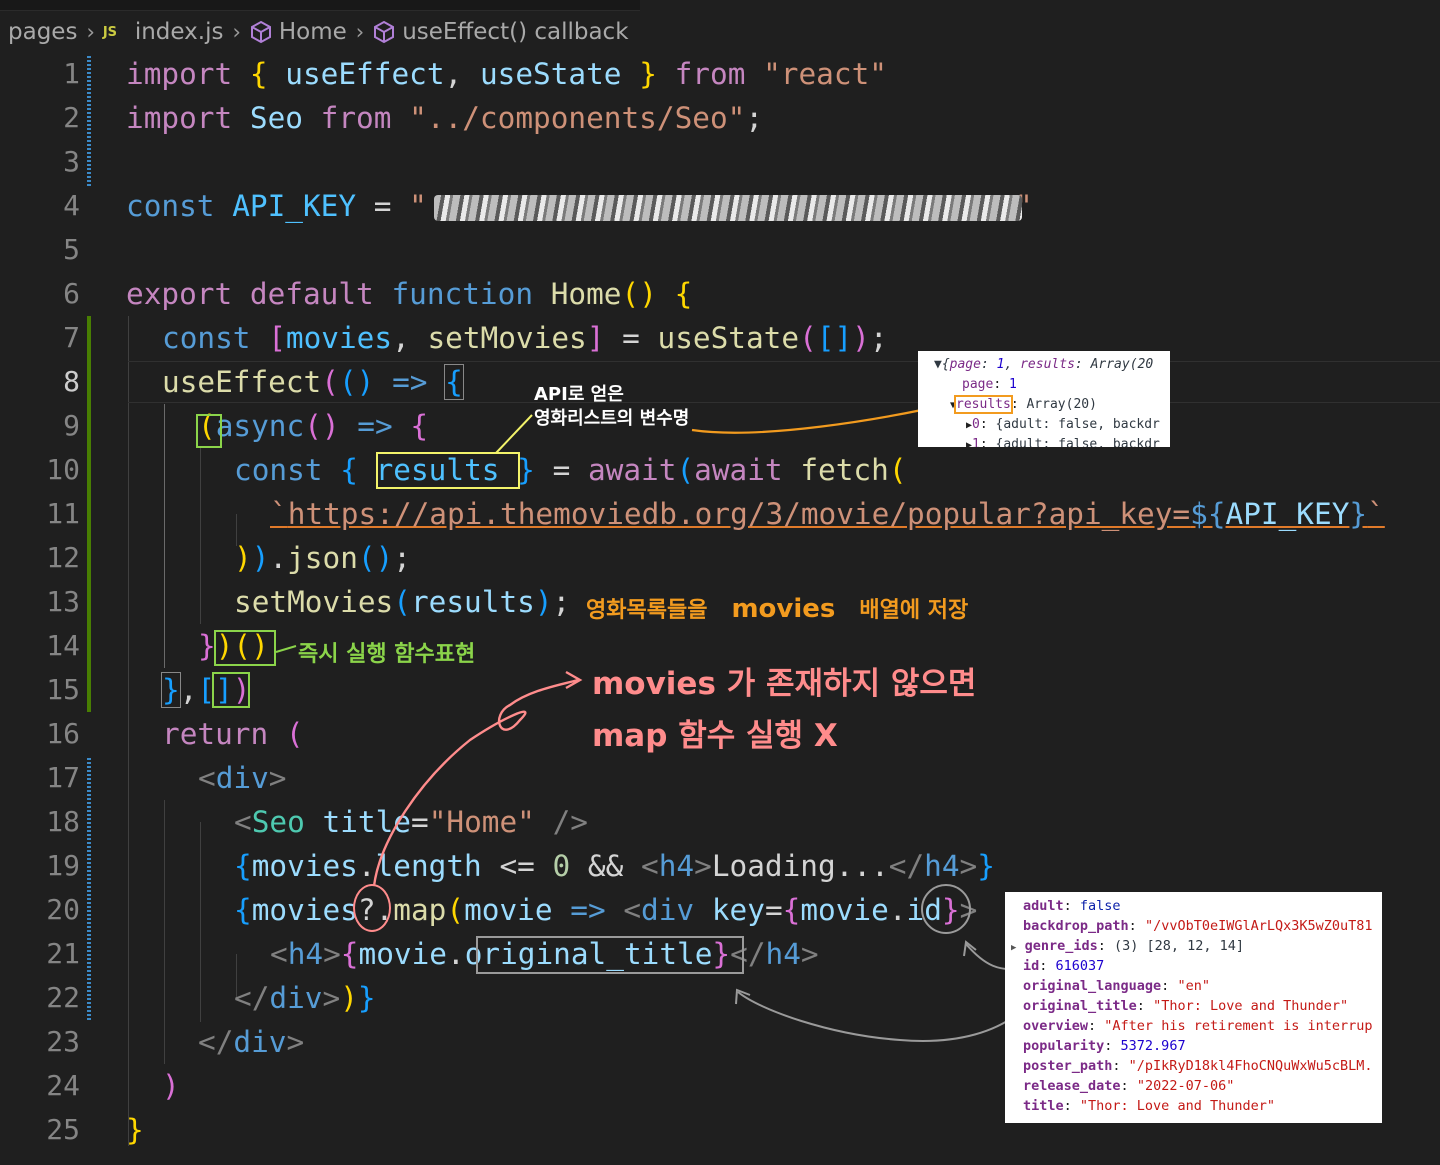  Describe the element at coordinates (1116, 986) in the screenshot. I see `property-row: original_language: "en"` at that location.